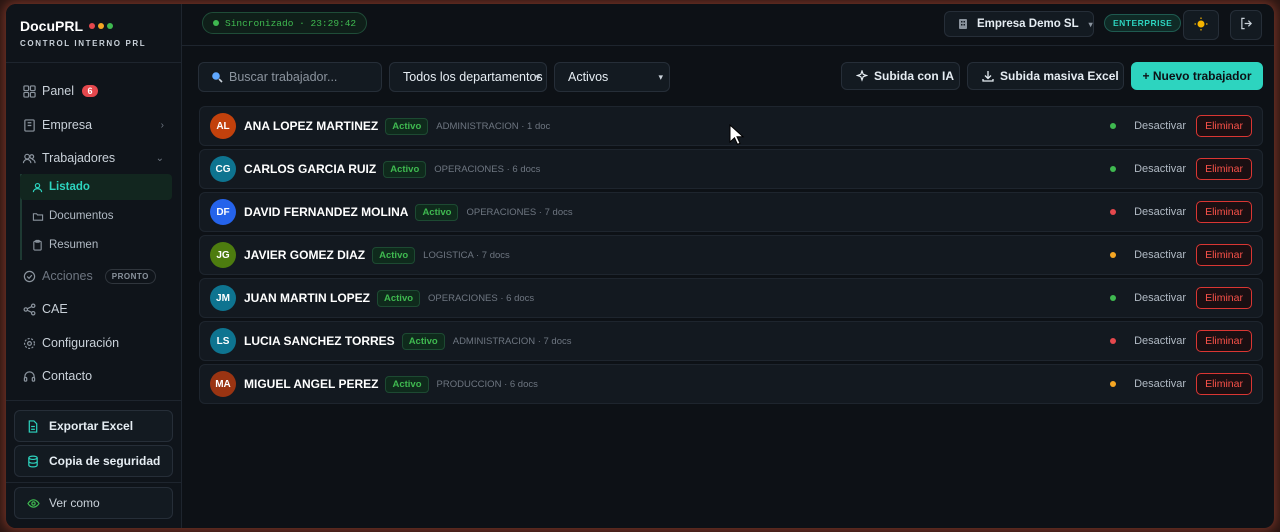 This screenshot has width=1280, height=532. I want to click on worker-name: CARLOS GARCIA RUIZ, so click(310, 169).